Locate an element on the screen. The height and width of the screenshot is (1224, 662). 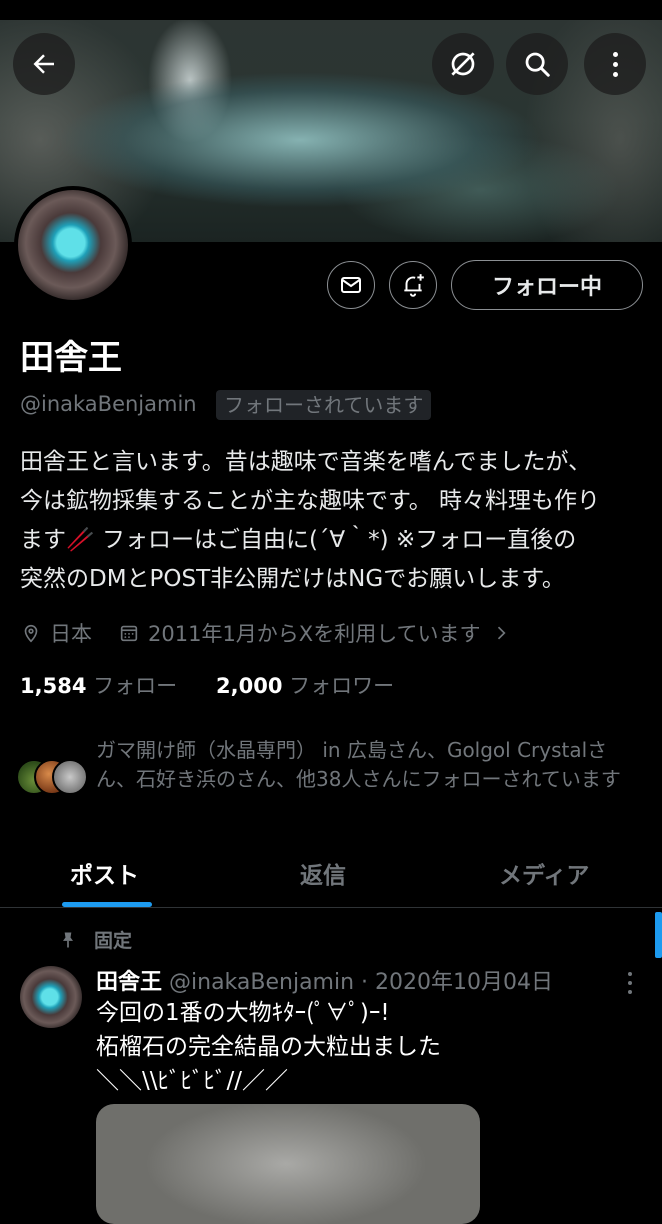
tabs-divider is located at coordinates (331, 907).